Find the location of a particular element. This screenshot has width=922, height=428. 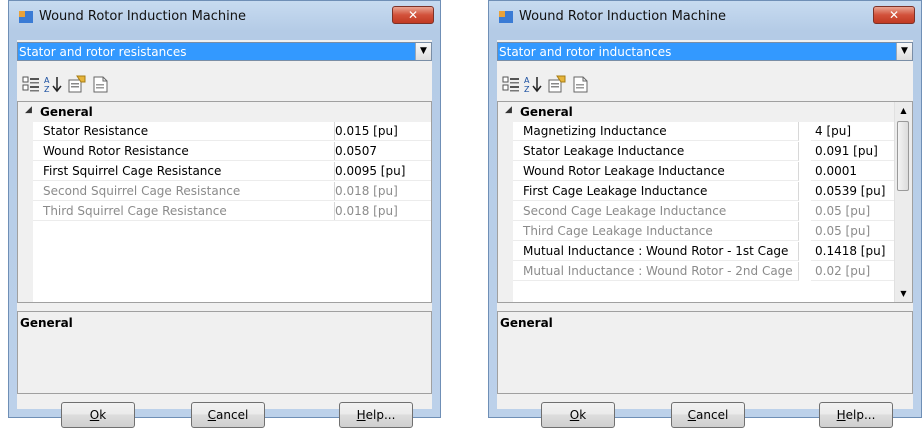

grid-gutter is located at coordinates (505, 202).